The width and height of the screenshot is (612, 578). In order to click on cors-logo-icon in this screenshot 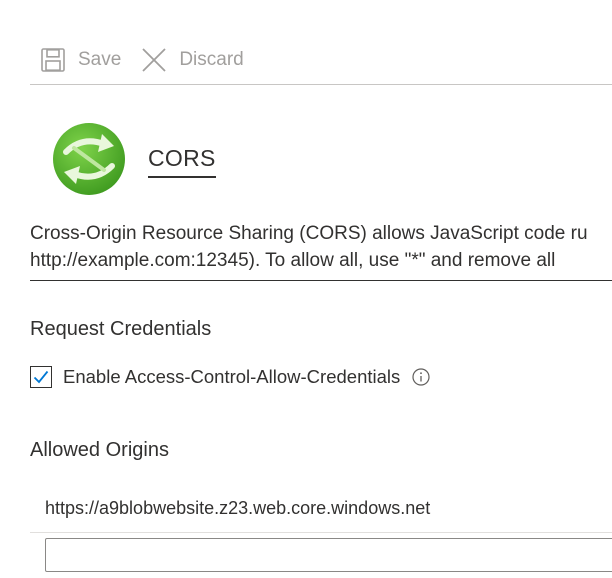, I will do `click(89, 159)`.